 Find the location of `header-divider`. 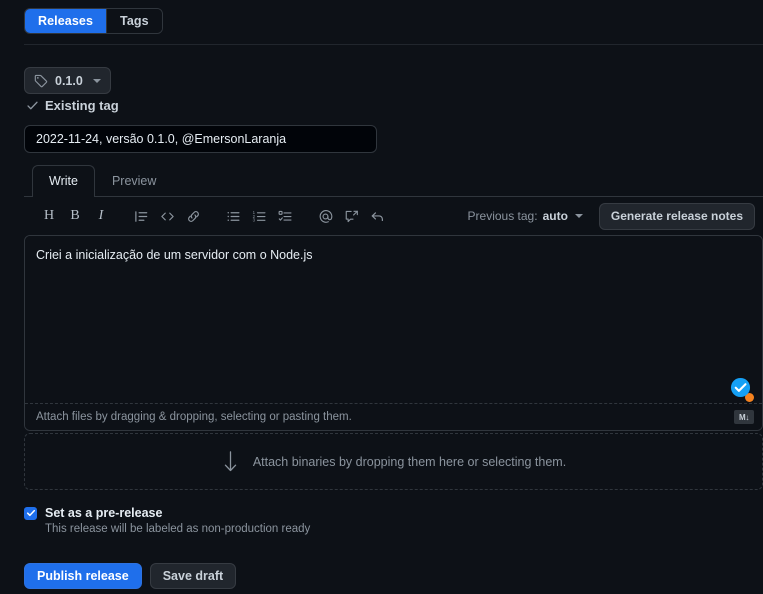

header-divider is located at coordinates (393, 44).